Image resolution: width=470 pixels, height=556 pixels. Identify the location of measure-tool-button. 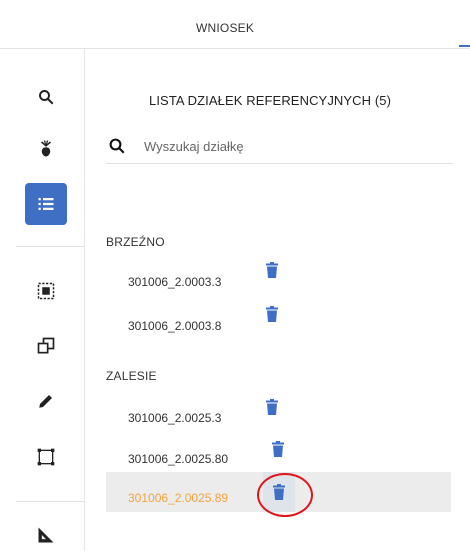
(46, 535).